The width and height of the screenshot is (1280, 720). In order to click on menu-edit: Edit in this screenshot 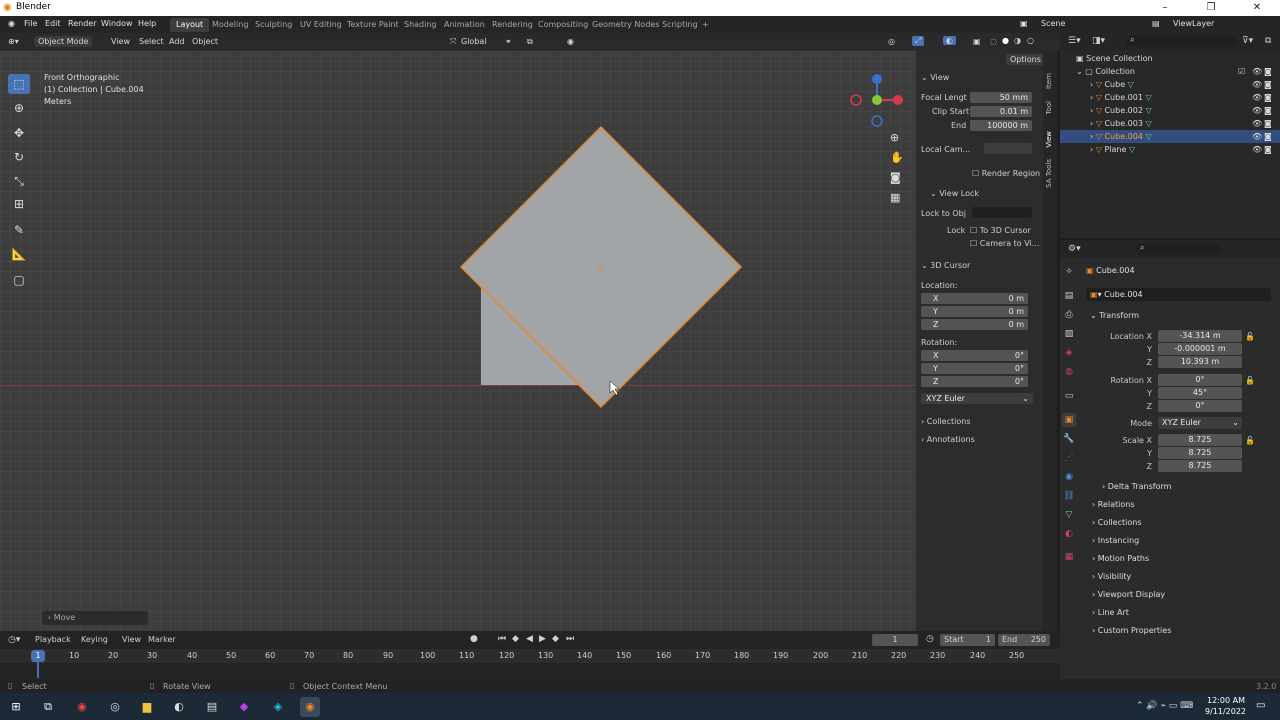, I will do `click(53, 23)`.